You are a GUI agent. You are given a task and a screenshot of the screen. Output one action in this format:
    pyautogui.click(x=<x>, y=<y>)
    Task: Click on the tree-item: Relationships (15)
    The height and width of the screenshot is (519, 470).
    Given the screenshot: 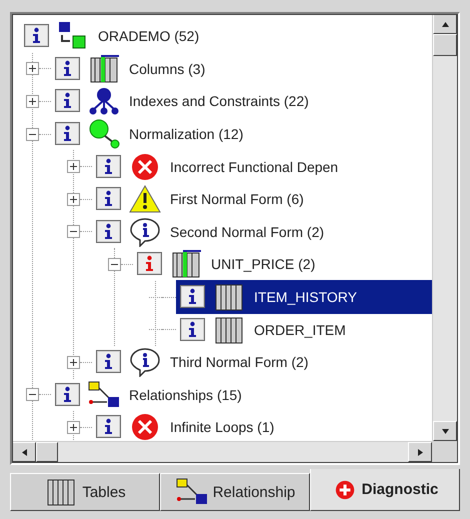 What is the action you would take?
    pyautogui.click(x=241, y=395)
    